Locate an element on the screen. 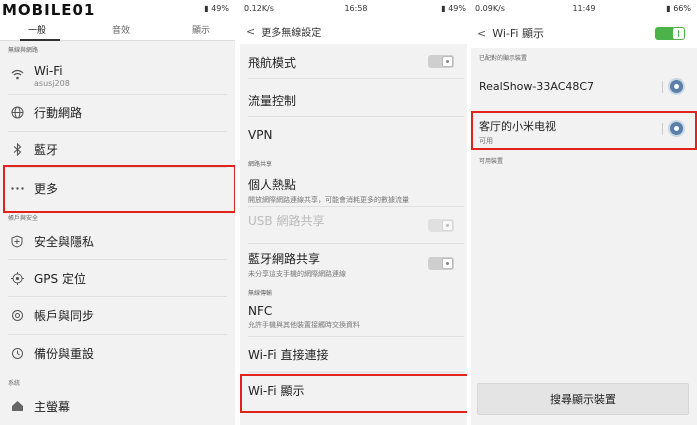 The height and width of the screenshot is (425, 697). section-system: 系統 is located at coordinates (14, 383).